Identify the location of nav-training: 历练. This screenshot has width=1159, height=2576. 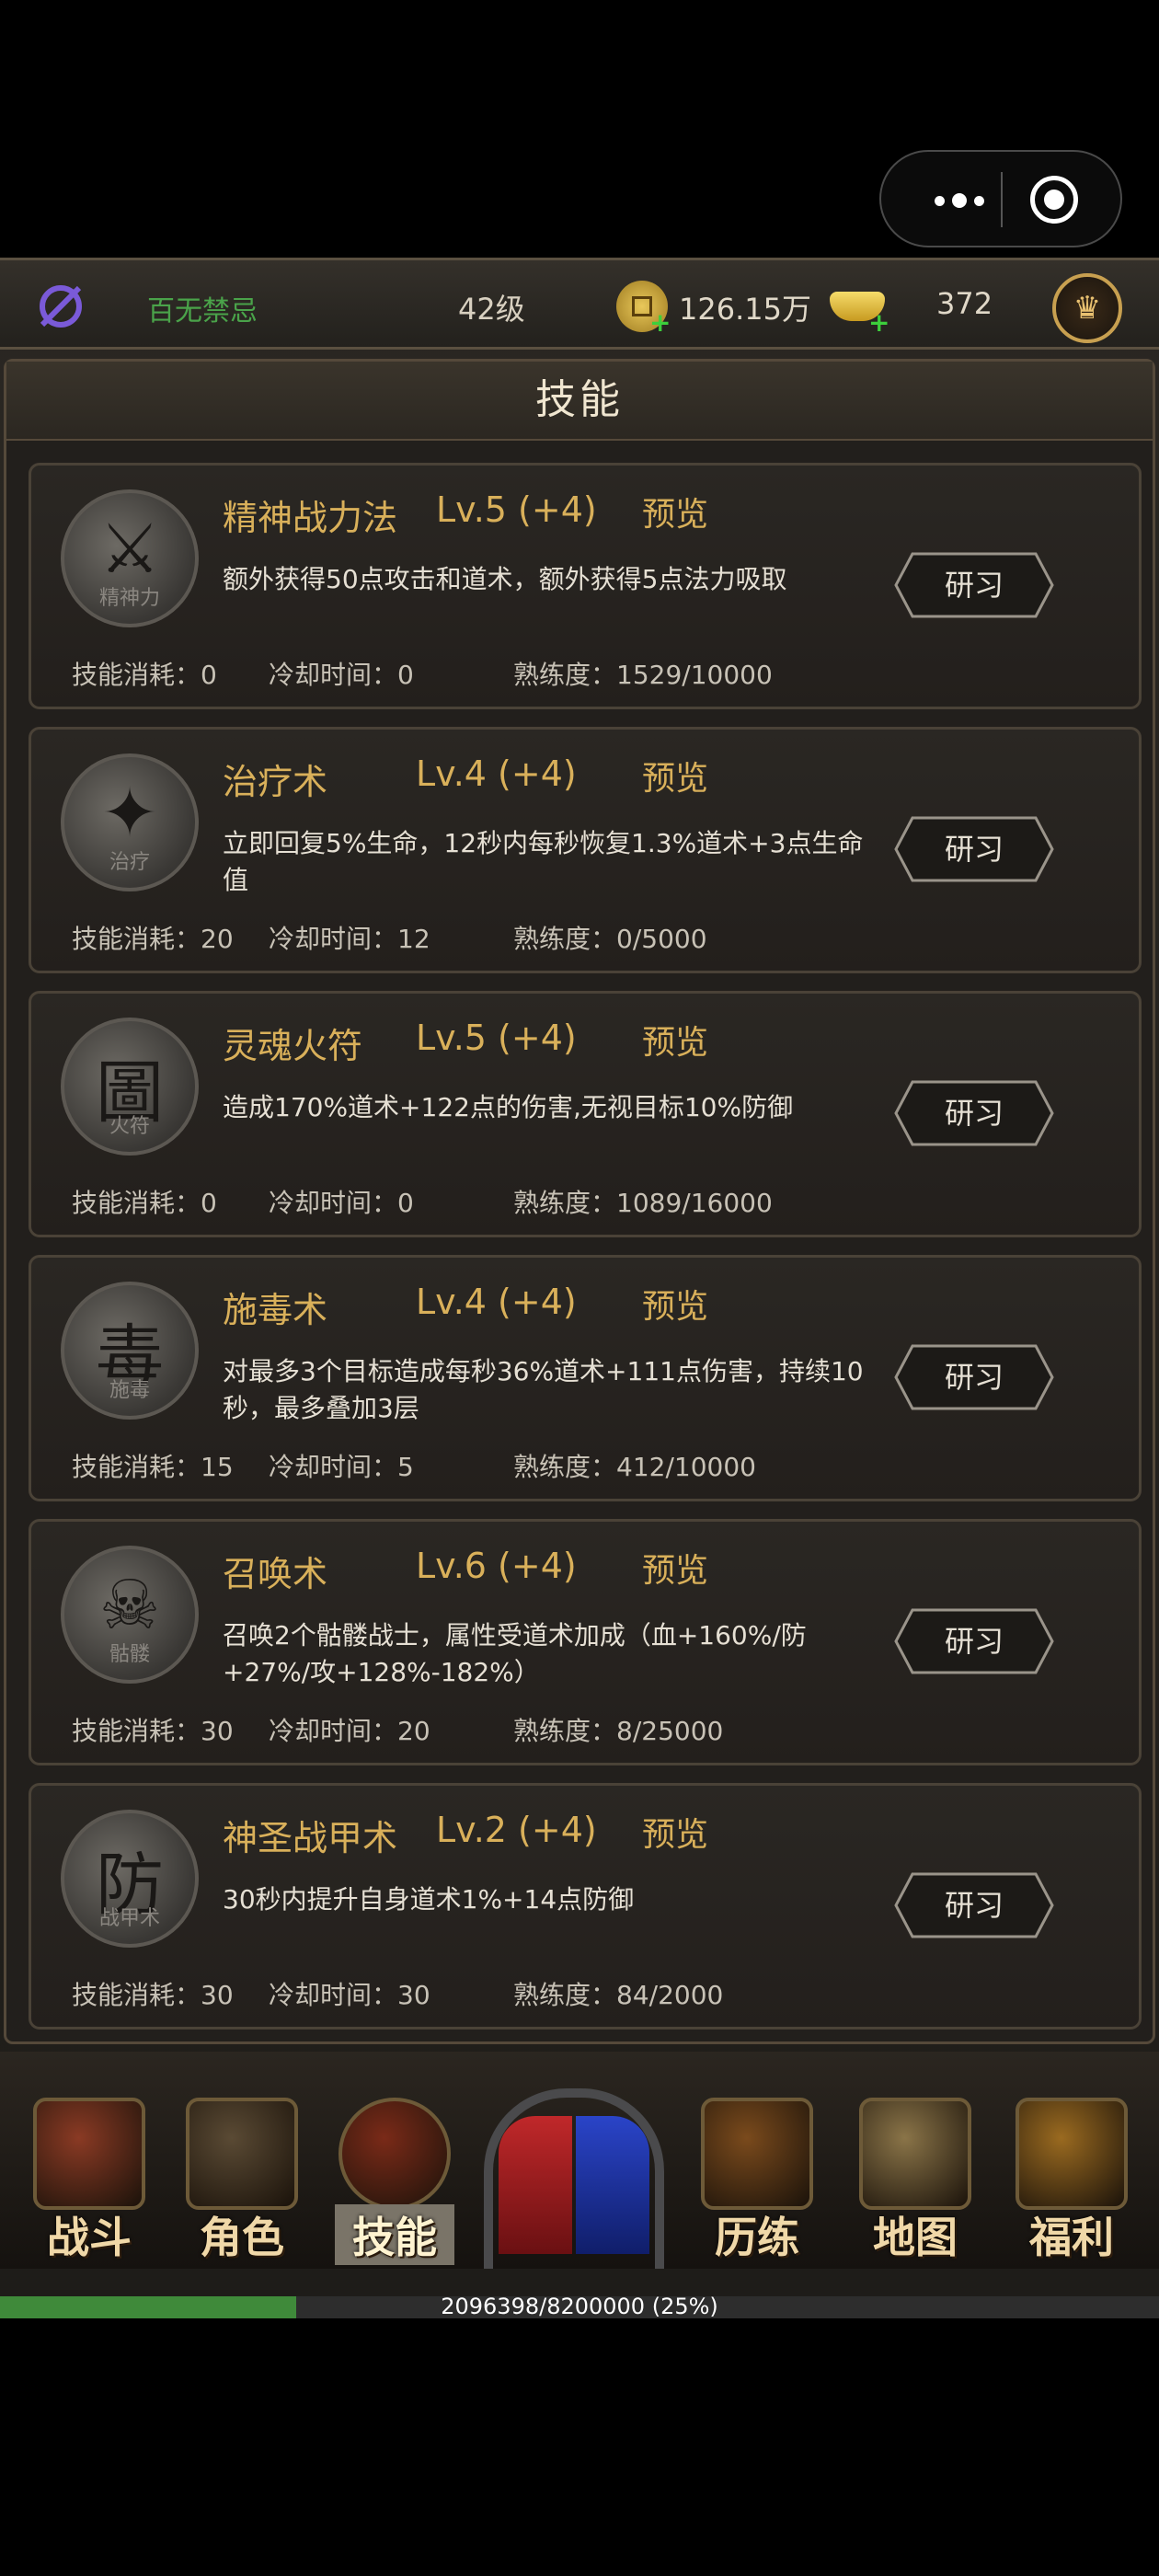
(757, 2183).